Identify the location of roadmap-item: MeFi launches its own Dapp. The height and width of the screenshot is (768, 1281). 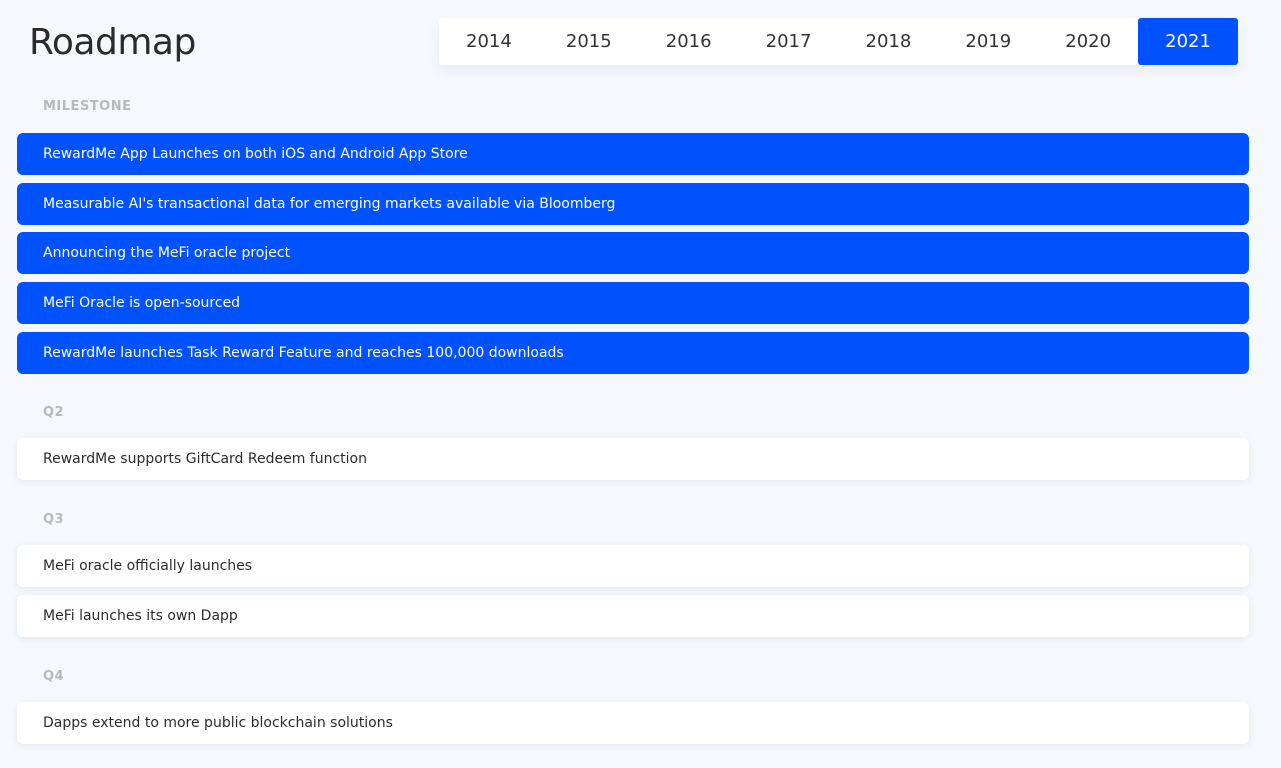
(633, 616).